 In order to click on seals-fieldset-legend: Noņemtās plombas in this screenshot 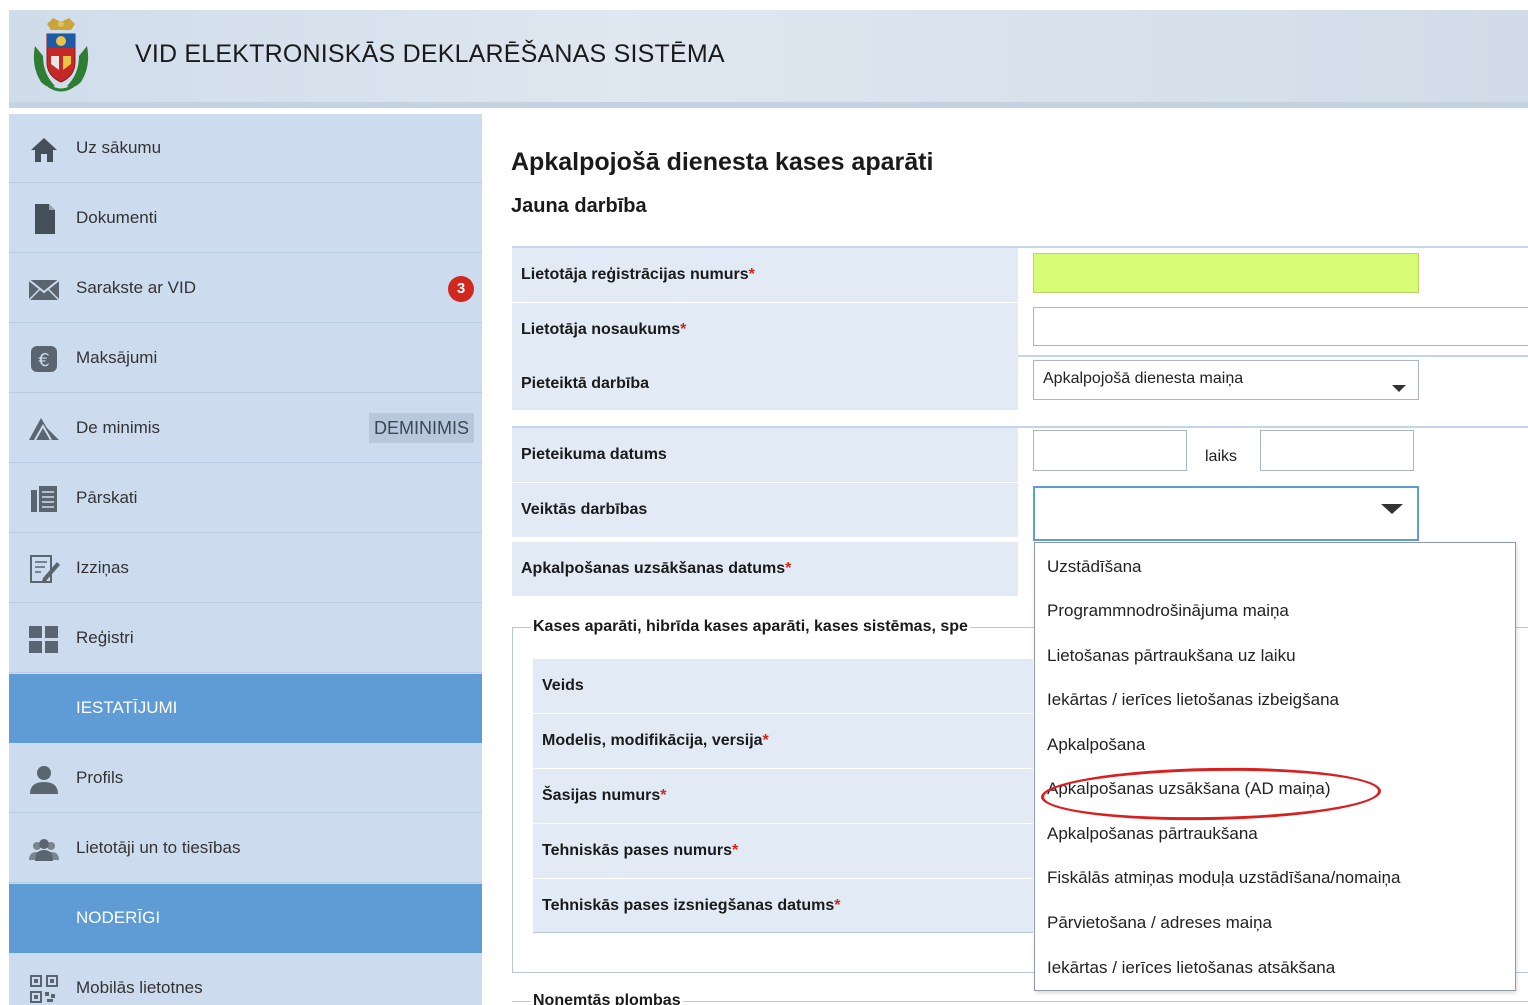, I will do `click(607, 998)`.